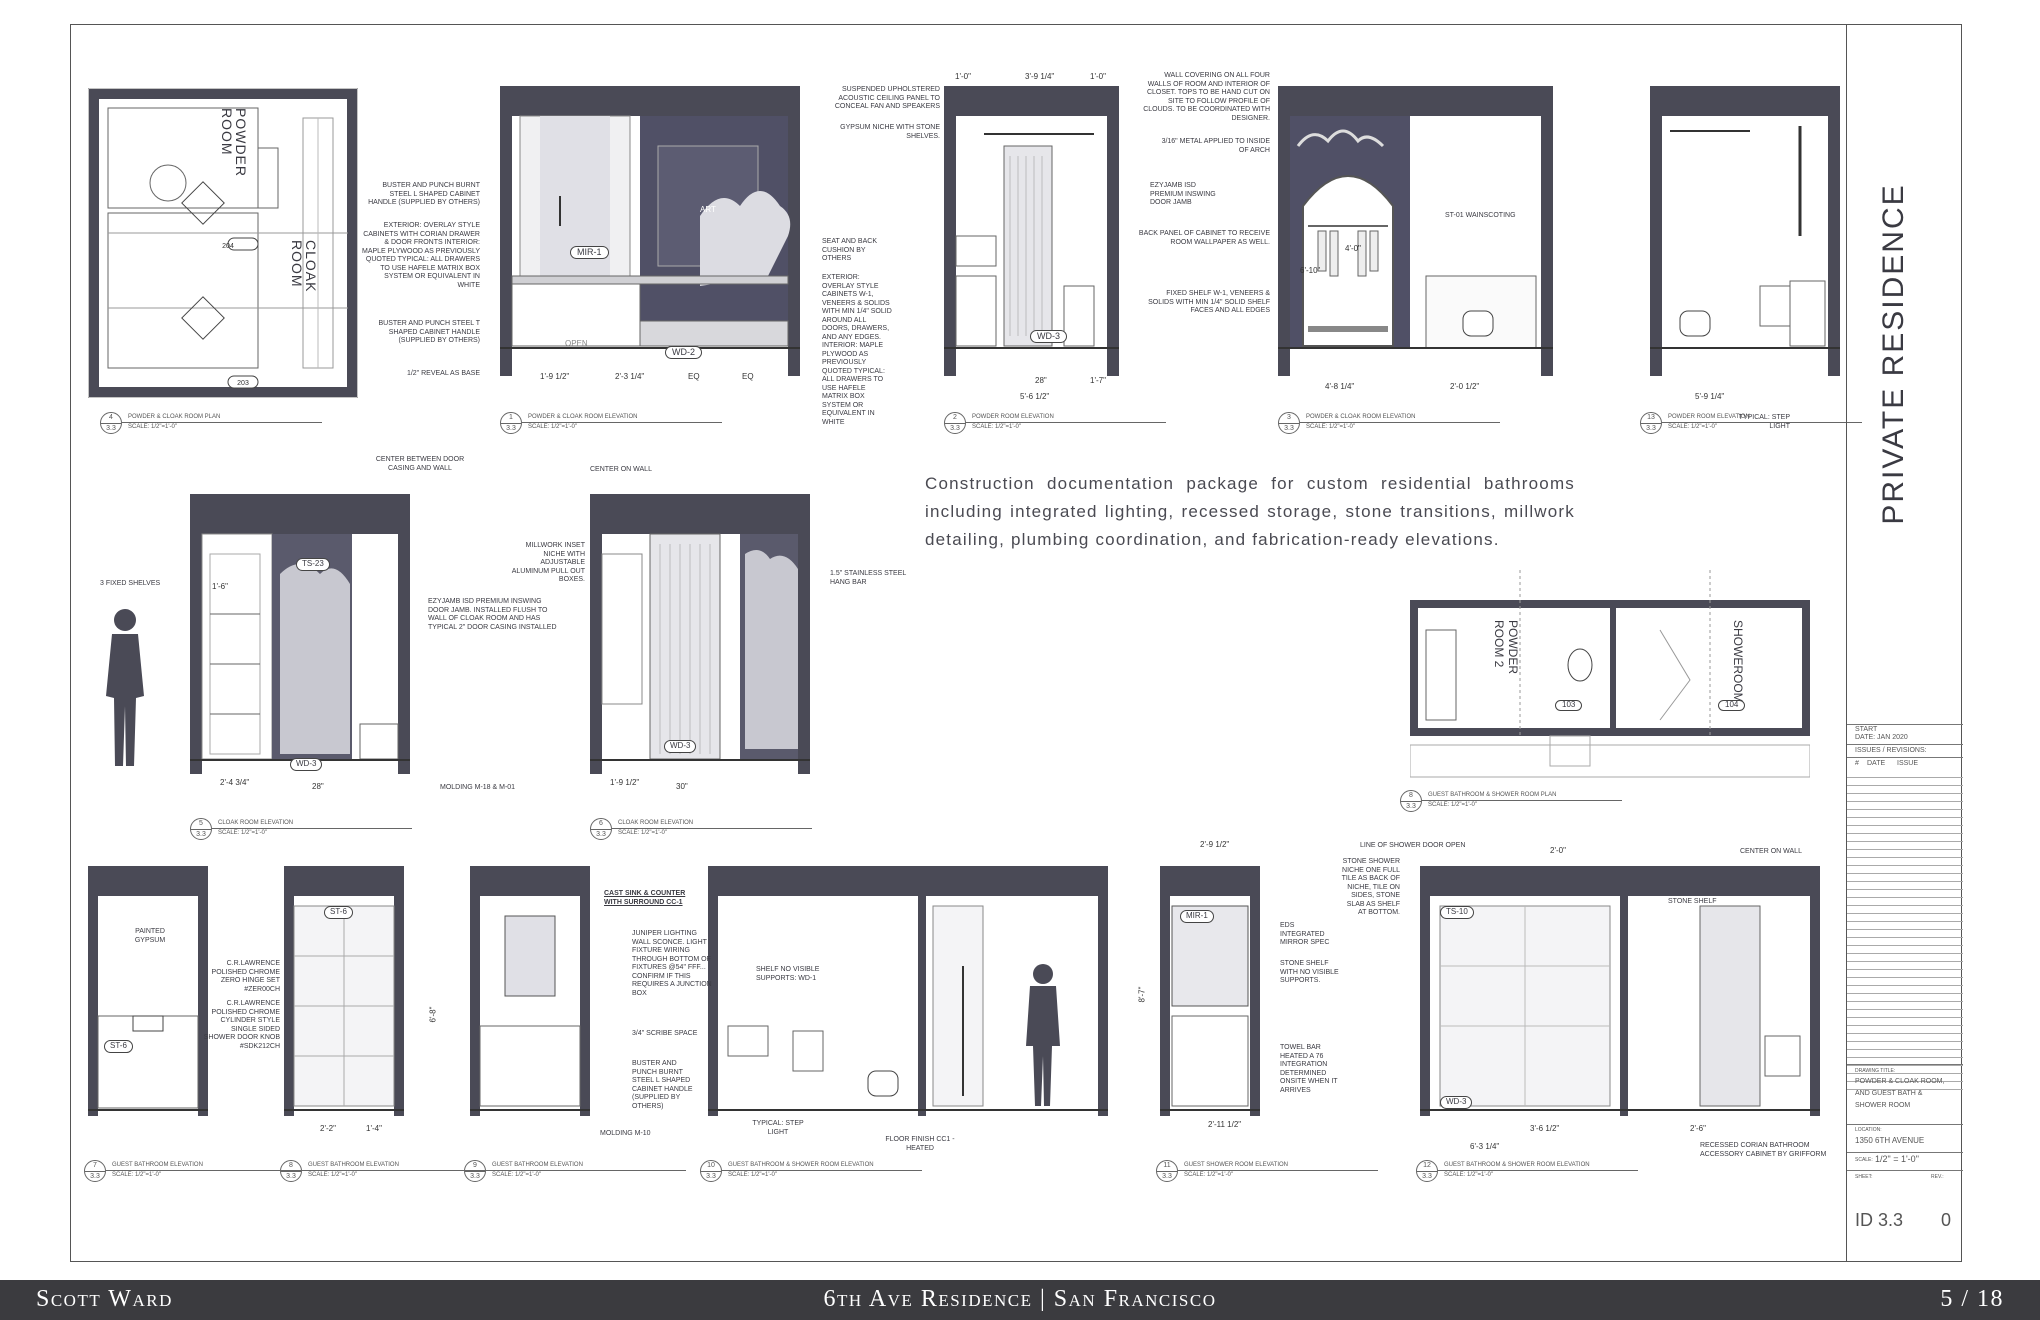 Image resolution: width=2040 pixels, height=1320 pixels. I want to click on drawing-title-12: GUEST SHOWER ROOM ELEVATION, so click(1236, 1165).